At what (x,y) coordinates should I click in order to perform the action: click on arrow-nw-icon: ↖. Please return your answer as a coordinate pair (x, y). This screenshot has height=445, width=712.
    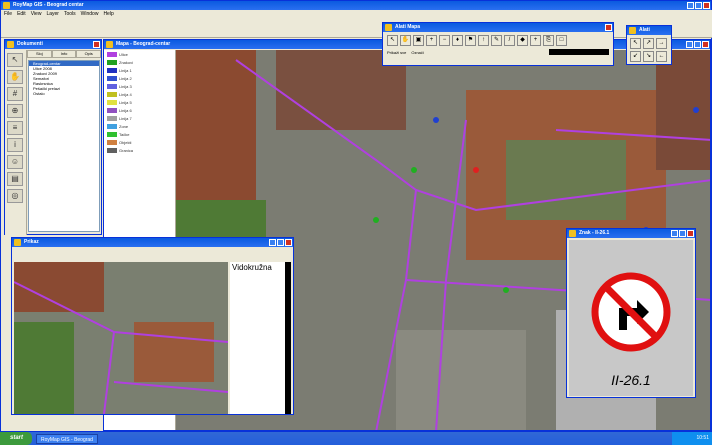
    Looking at the image, I should click on (635, 43).